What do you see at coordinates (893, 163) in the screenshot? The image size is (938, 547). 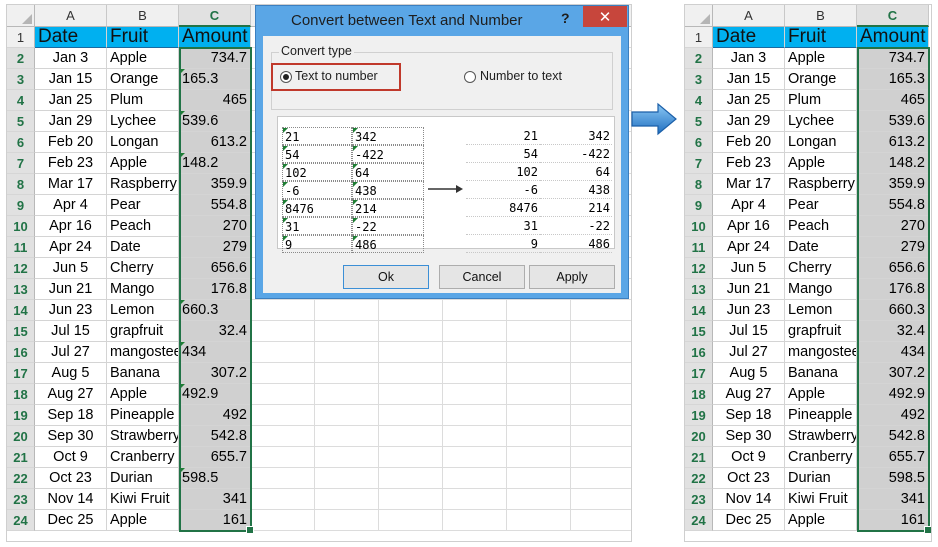 I see `cell-amount: 148.2` at bounding box center [893, 163].